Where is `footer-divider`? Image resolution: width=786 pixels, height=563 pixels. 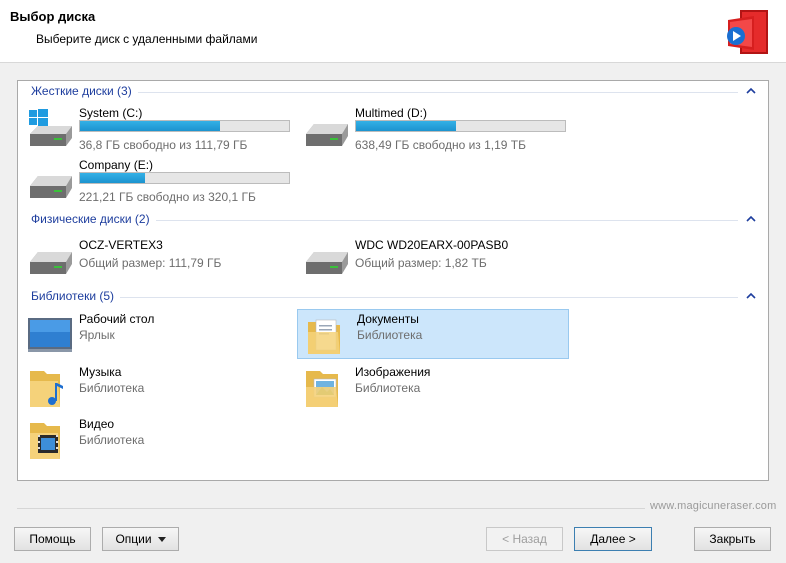 footer-divider is located at coordinates (331, 508).